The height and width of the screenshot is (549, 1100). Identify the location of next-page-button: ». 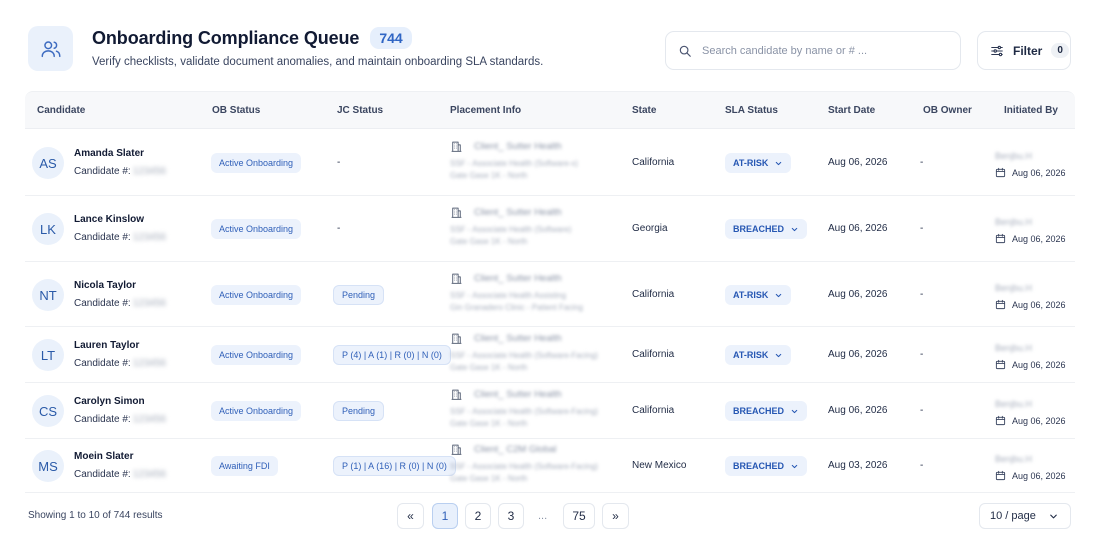
(615, 516).